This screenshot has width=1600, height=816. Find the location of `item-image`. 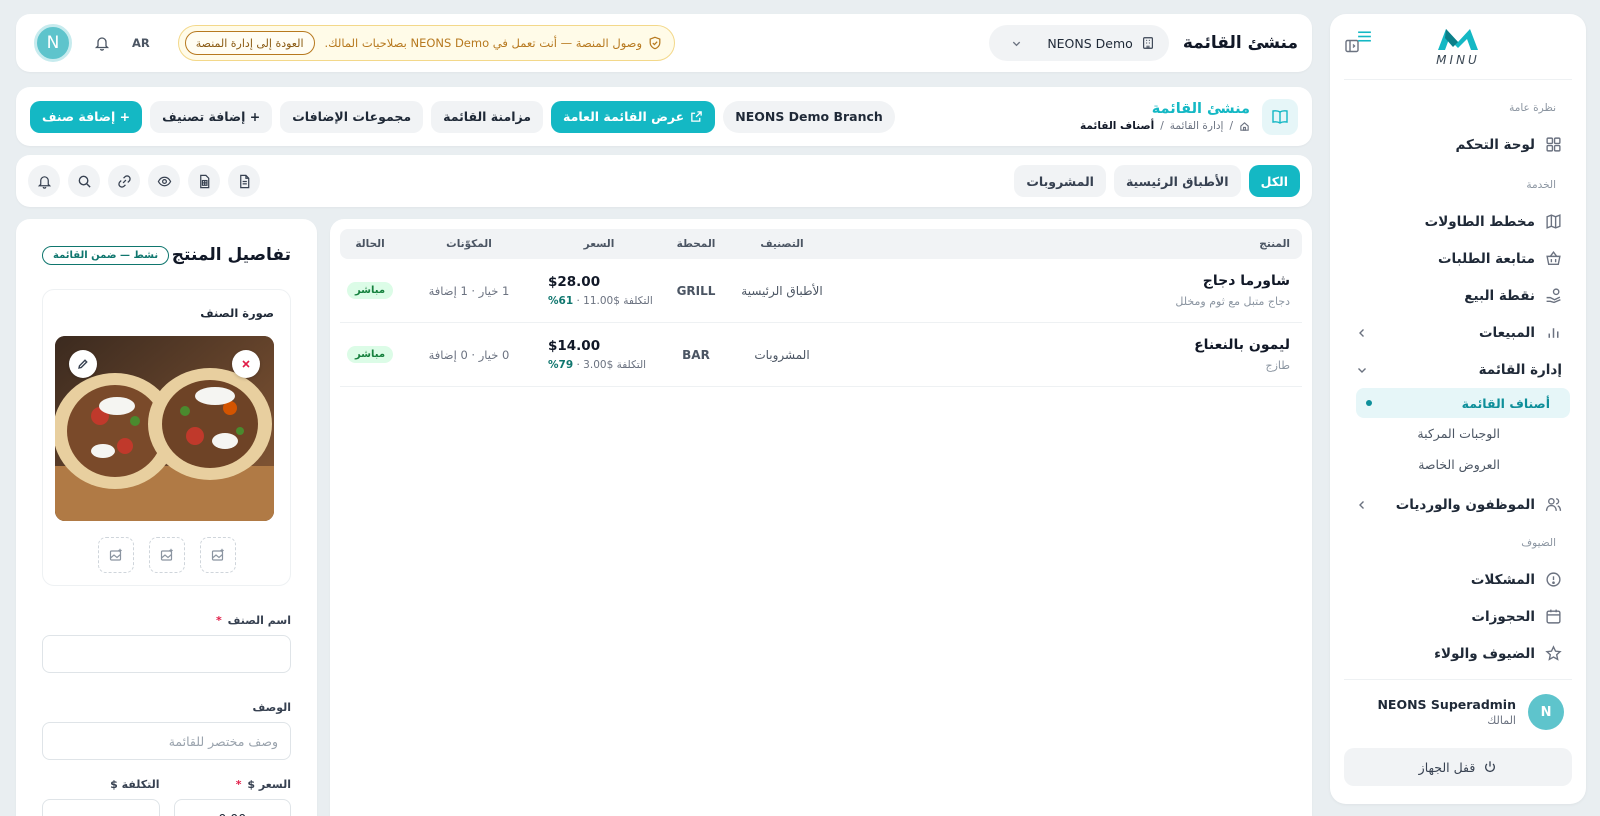

item-image is located at coordinates (164, 428).